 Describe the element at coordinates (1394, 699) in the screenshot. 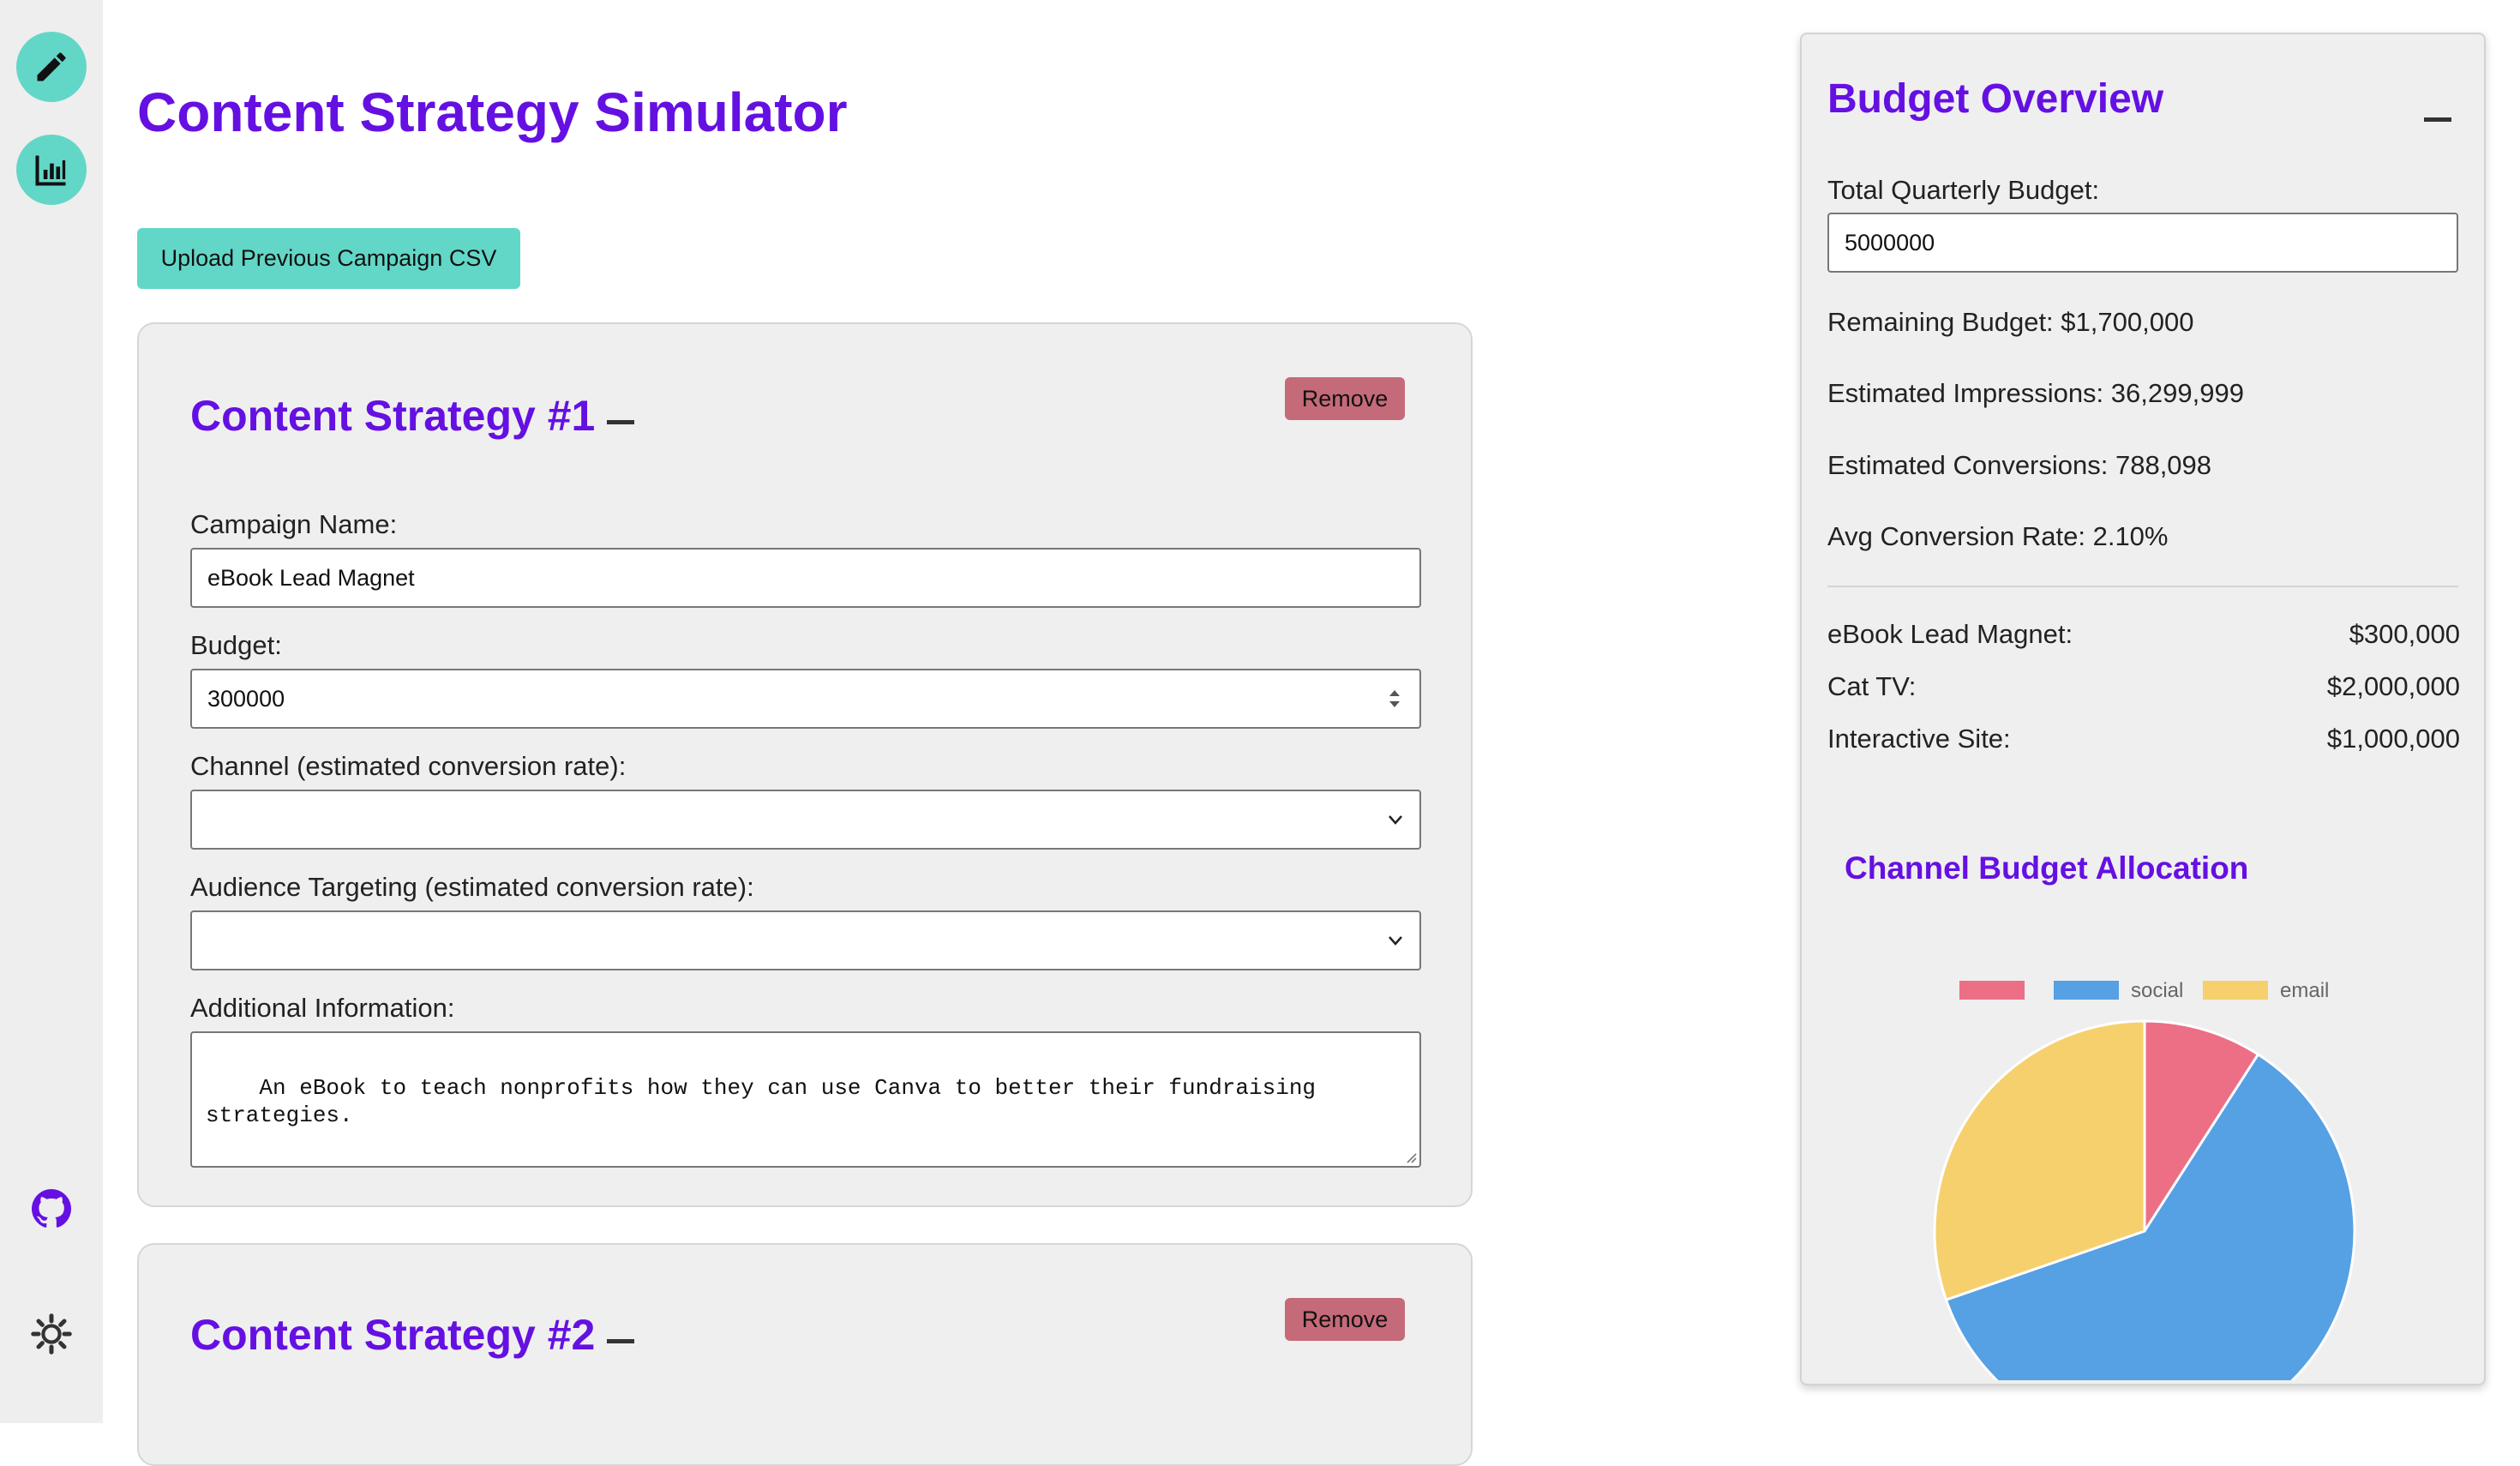

I see `spinner-icon` at that location.